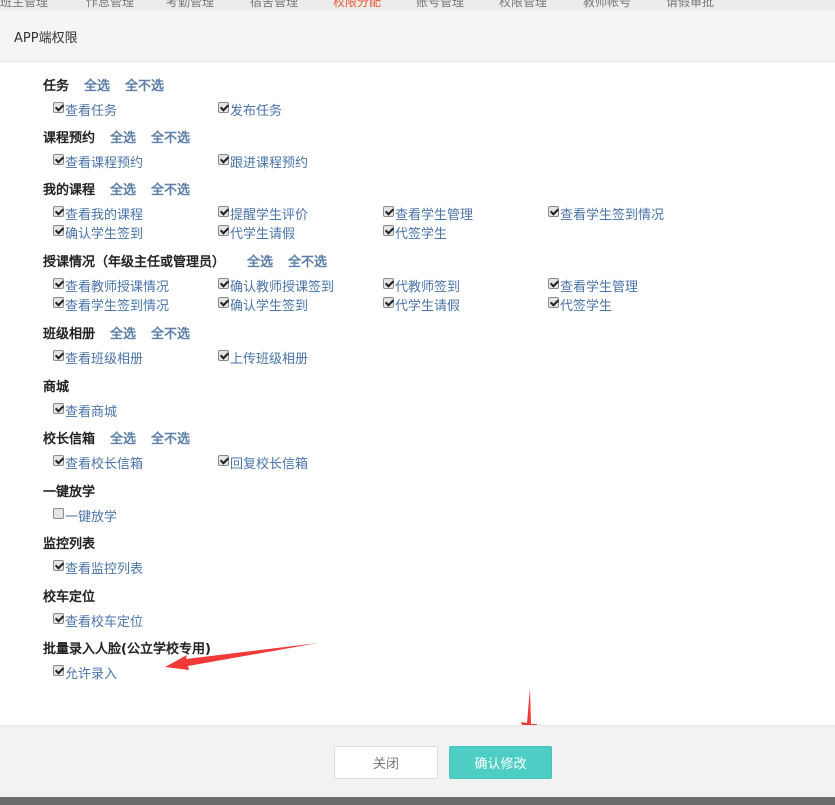  I want to click on perm-item: 一键放学, so click(85, 515).